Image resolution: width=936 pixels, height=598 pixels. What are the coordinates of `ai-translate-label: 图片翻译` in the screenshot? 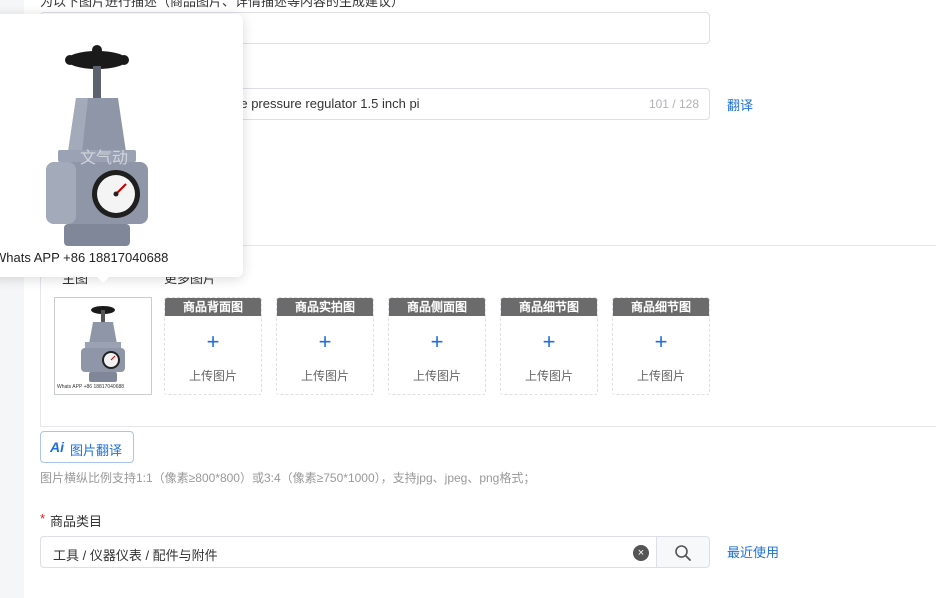 It's located at (96, 450).